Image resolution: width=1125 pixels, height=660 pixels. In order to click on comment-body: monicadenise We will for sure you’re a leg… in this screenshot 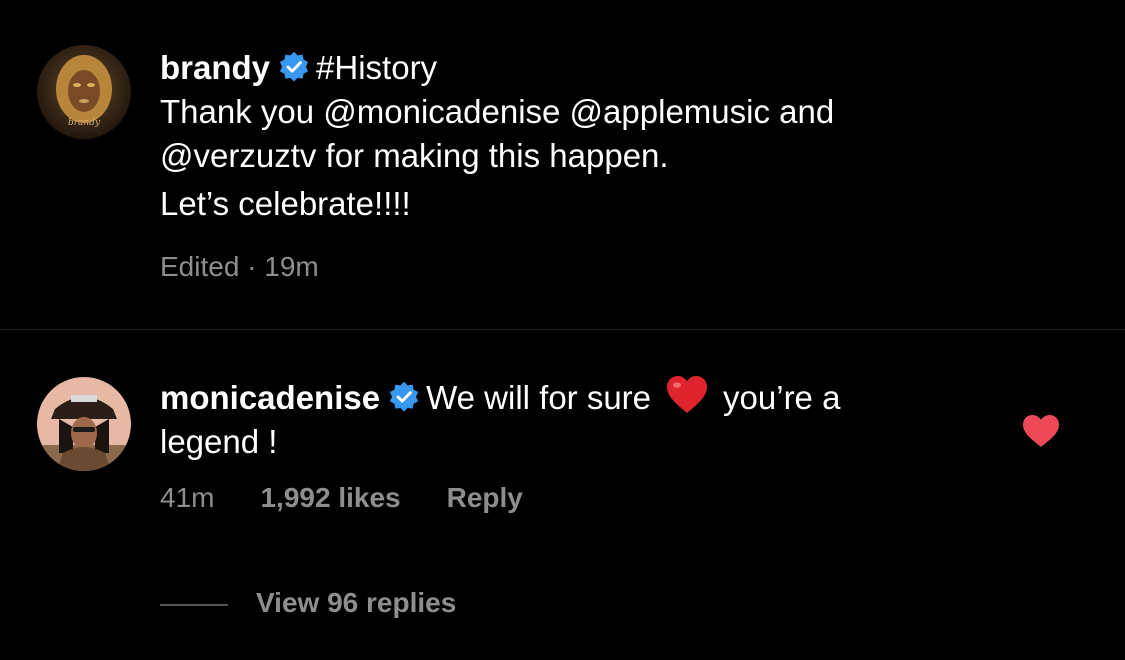, I will do `click(575, 419)`.